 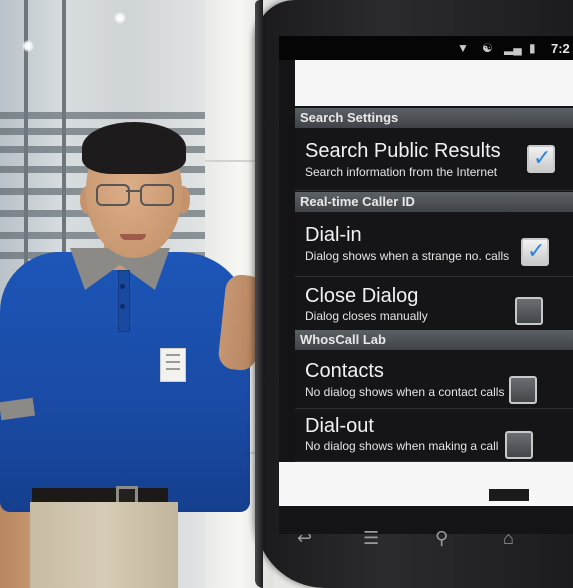 What do you see at coordinates (532, 48) in the screenshot?
I see `battery-icon: ▮` at bounding box center [532, 48].